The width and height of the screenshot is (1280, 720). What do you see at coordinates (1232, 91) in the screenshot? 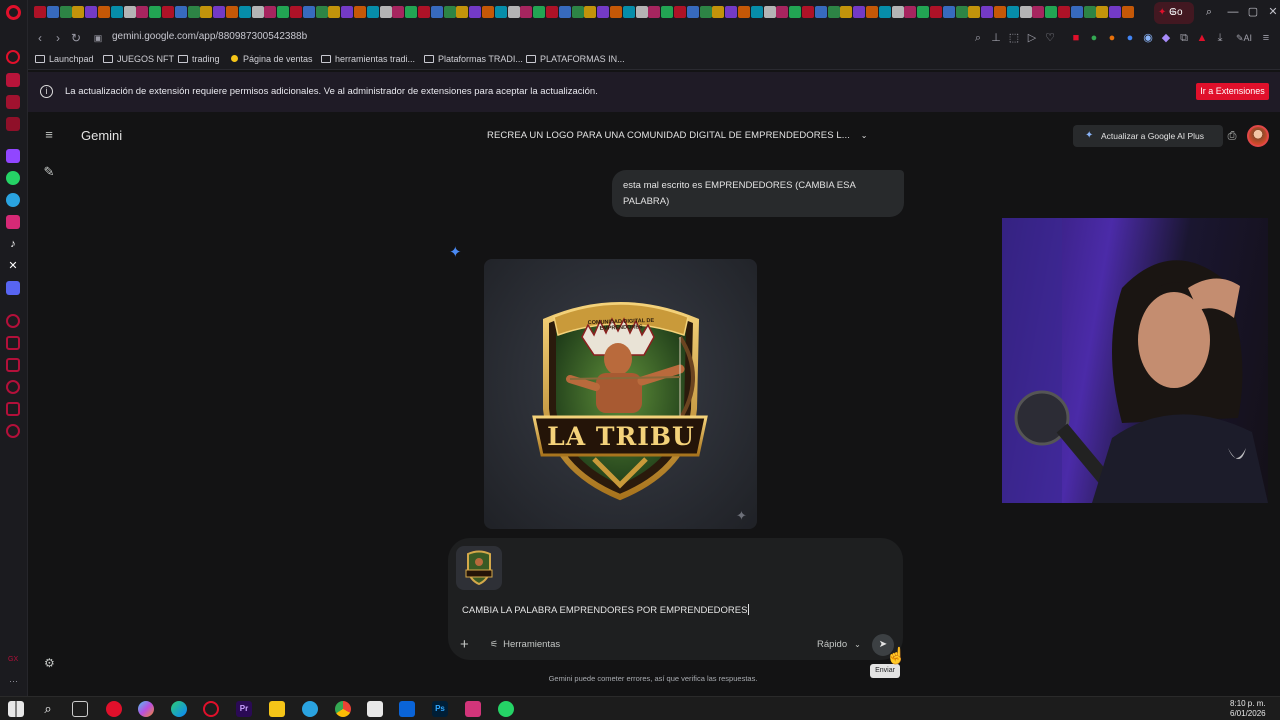
I see `go-to-extensions-button: Ir a Extensiones` at bounding box center [1232, 91].